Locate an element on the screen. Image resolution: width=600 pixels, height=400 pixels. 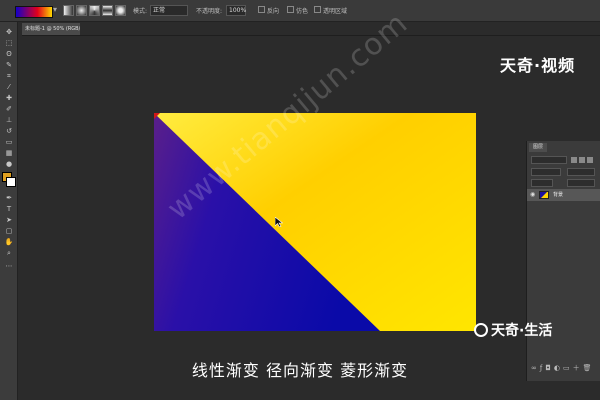
reverse-label: 反向 is located at coordinates (273, 11).